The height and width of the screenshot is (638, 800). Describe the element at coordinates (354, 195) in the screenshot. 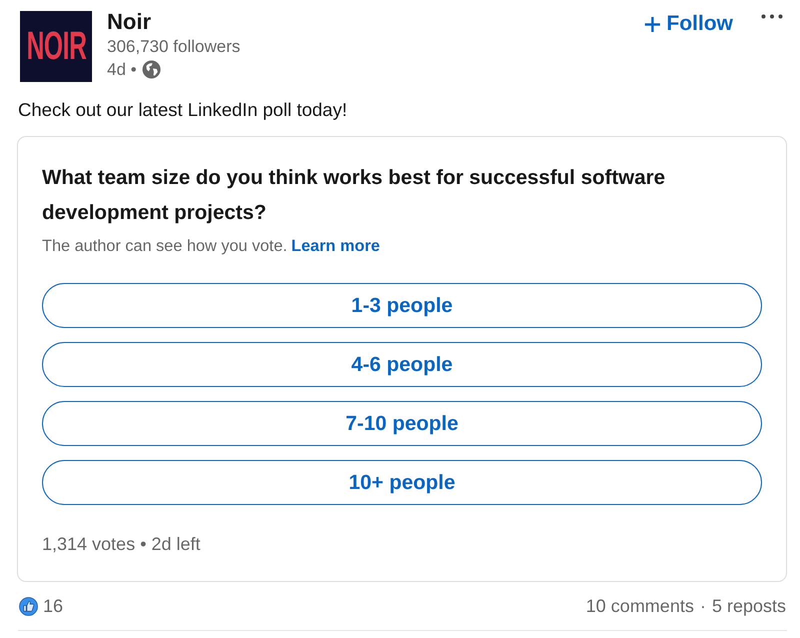

I see `poll-question: What team size do you think works best for successful software development projects?` at that location.